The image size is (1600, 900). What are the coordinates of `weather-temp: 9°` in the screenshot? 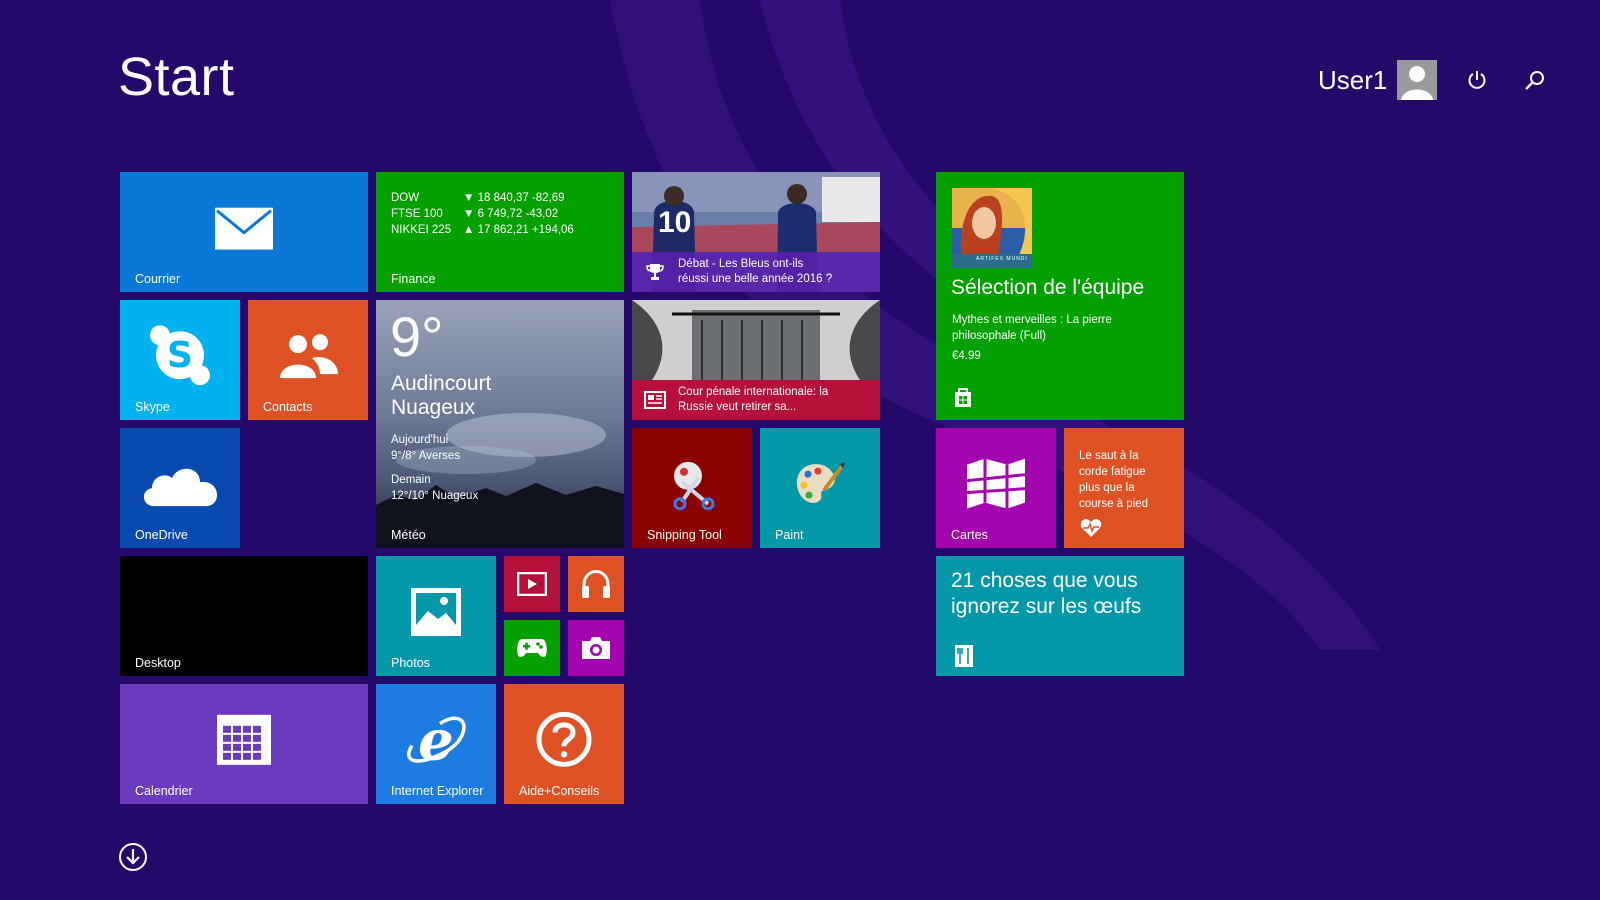 It's located at (417, 336).